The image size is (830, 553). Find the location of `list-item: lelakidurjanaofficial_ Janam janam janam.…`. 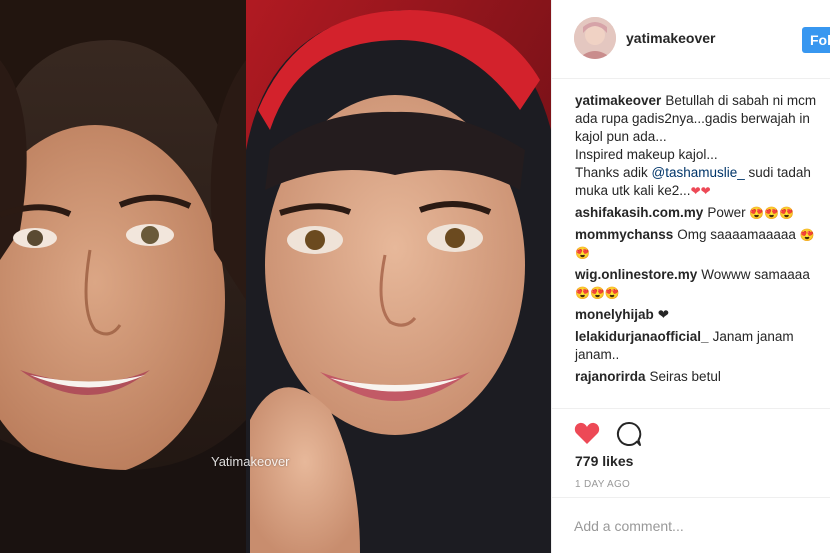

list-item: lelakidurjanaofficial_ Janam janam janam.… is located at coordinates (702, 346).